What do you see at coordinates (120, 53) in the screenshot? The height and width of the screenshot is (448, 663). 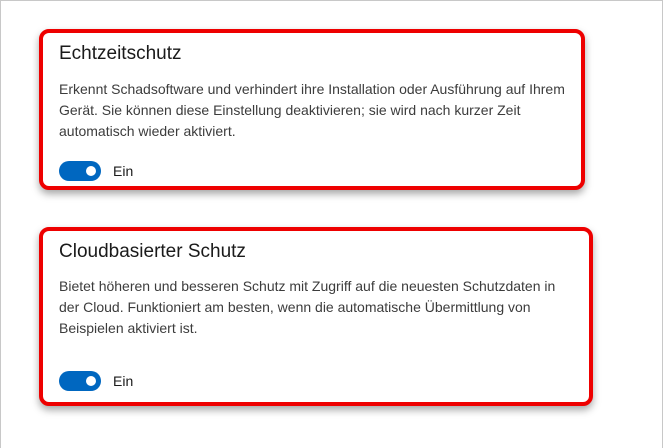 I see `realtime-protection-title: Echtzeitschutz` at bounding box center [120, 53].